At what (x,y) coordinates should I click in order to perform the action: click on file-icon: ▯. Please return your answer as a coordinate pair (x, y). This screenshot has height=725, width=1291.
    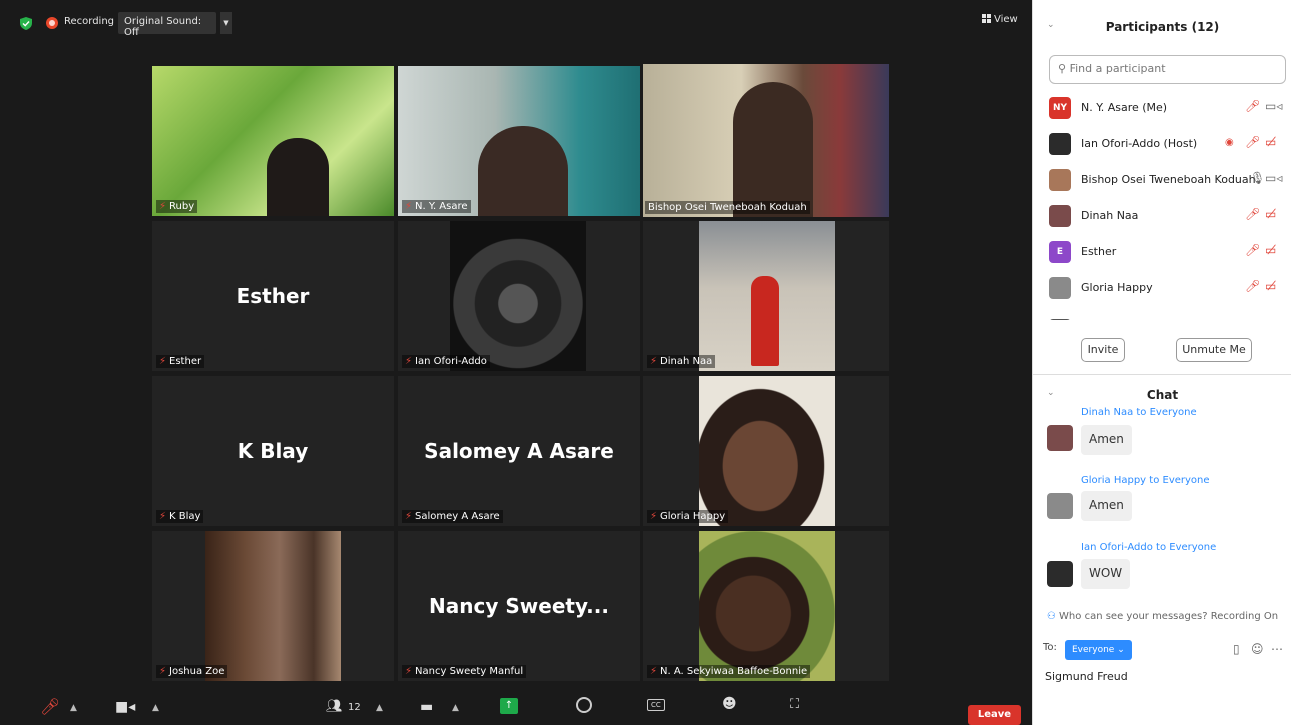
    Looking at the image, I should click on (1236, 649).